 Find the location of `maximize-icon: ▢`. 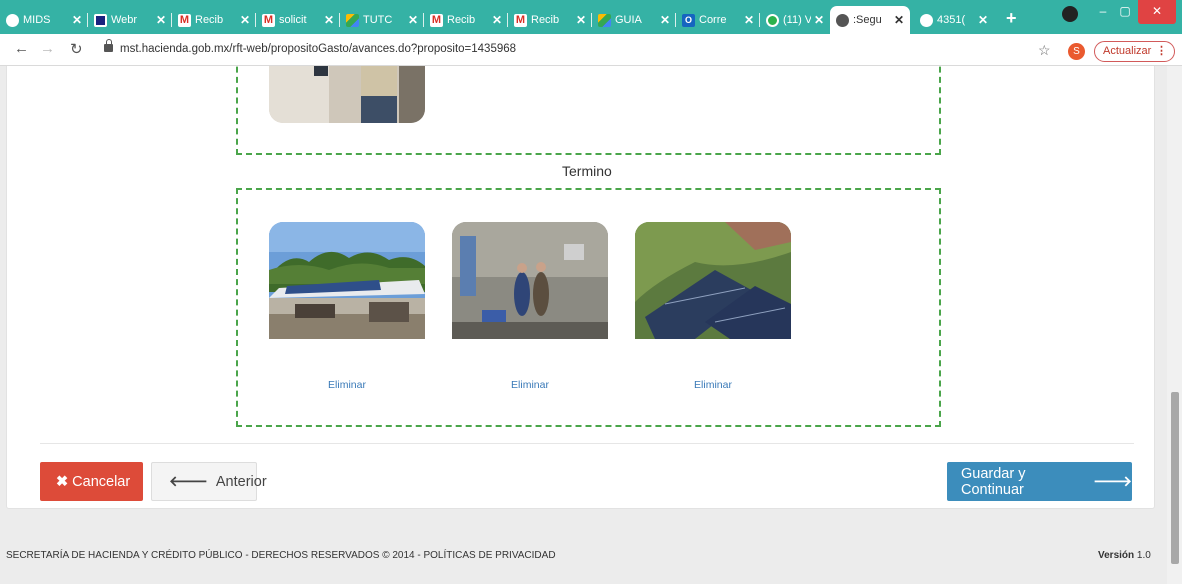

maximize-icon: ▢ is located at coordinates (1125, 12).